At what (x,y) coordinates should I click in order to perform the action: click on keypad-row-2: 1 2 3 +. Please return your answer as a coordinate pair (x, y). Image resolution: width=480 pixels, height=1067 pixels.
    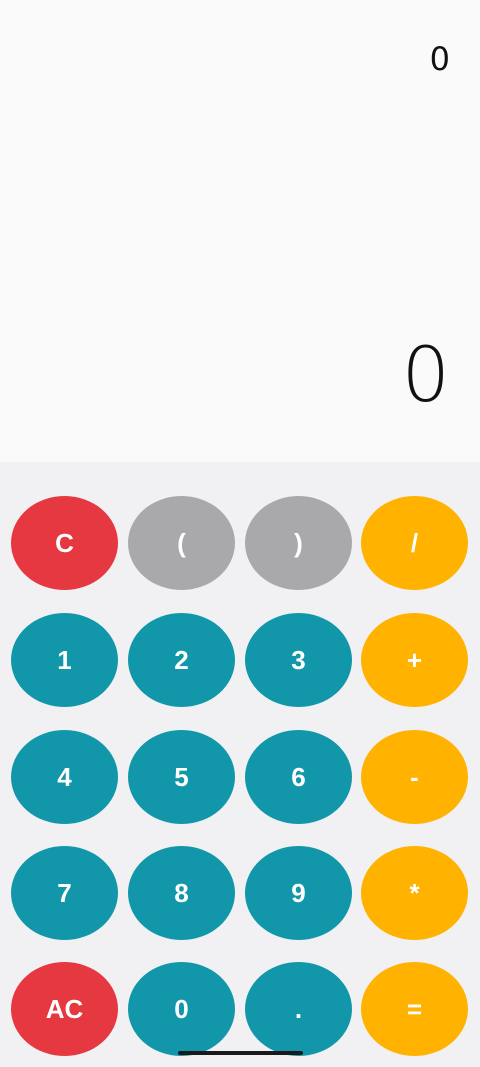
    Looking at the image, I should click on (240, 660).